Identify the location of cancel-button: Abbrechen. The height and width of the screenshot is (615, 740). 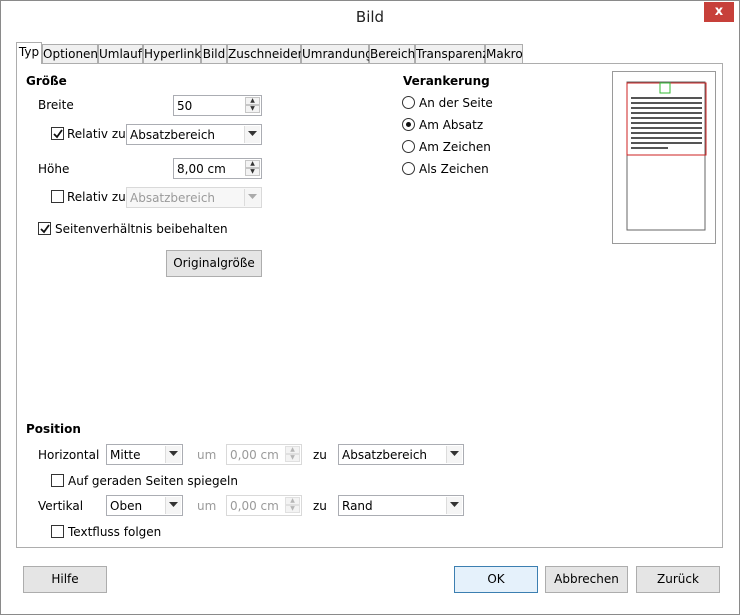
(586, 579).